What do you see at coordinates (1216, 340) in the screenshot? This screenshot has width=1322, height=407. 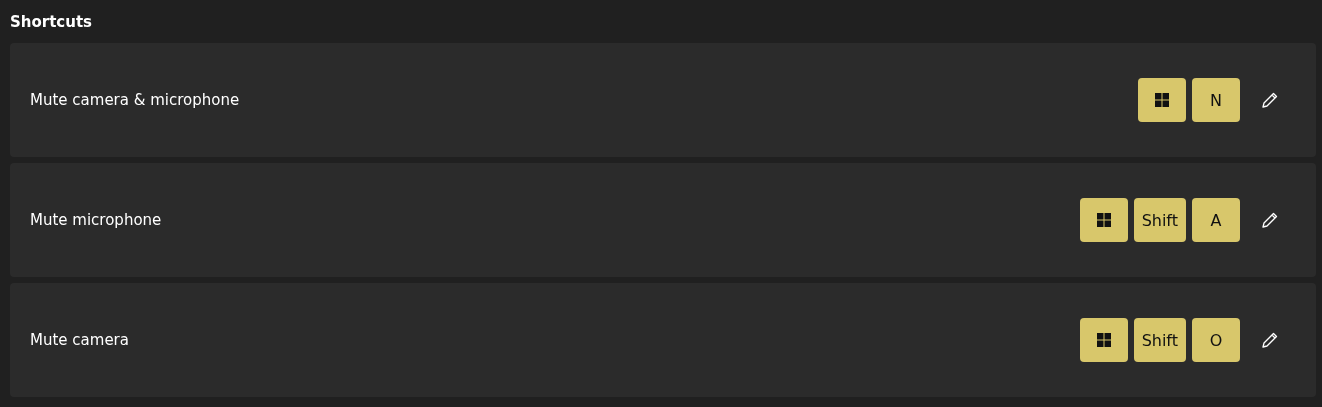 I see `keyboard-key: O` at bounding box center [1216, 340].